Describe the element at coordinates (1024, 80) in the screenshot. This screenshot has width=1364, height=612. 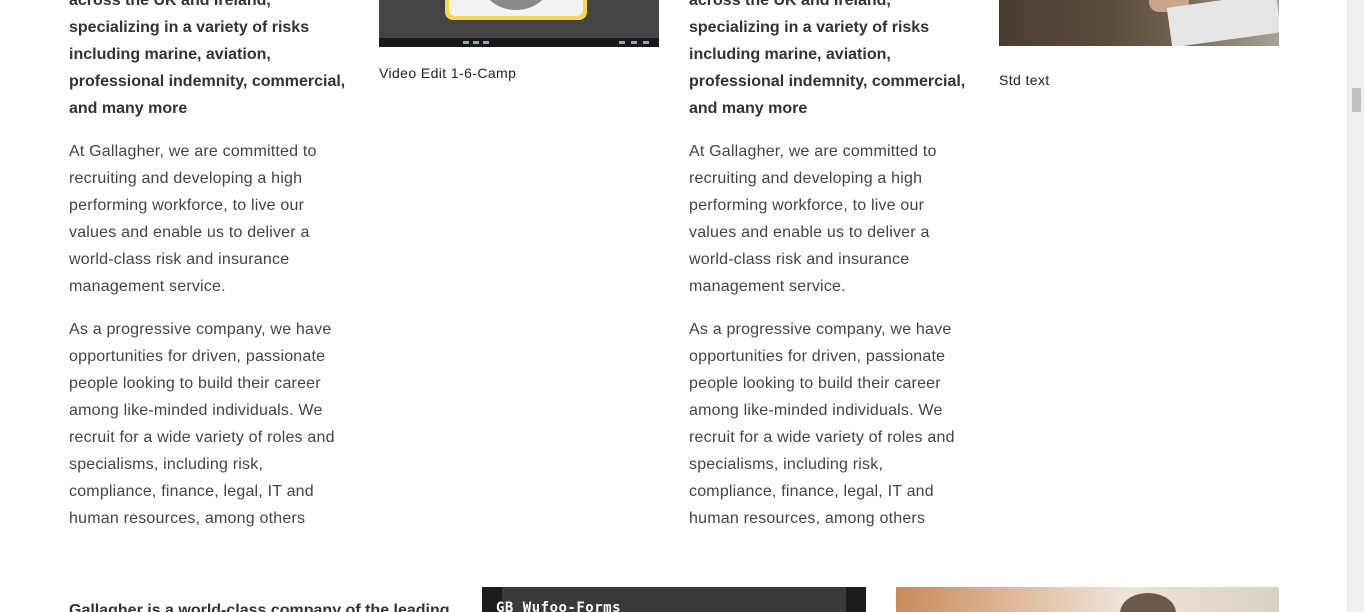
I see `photo-caption: Std text` at that location.